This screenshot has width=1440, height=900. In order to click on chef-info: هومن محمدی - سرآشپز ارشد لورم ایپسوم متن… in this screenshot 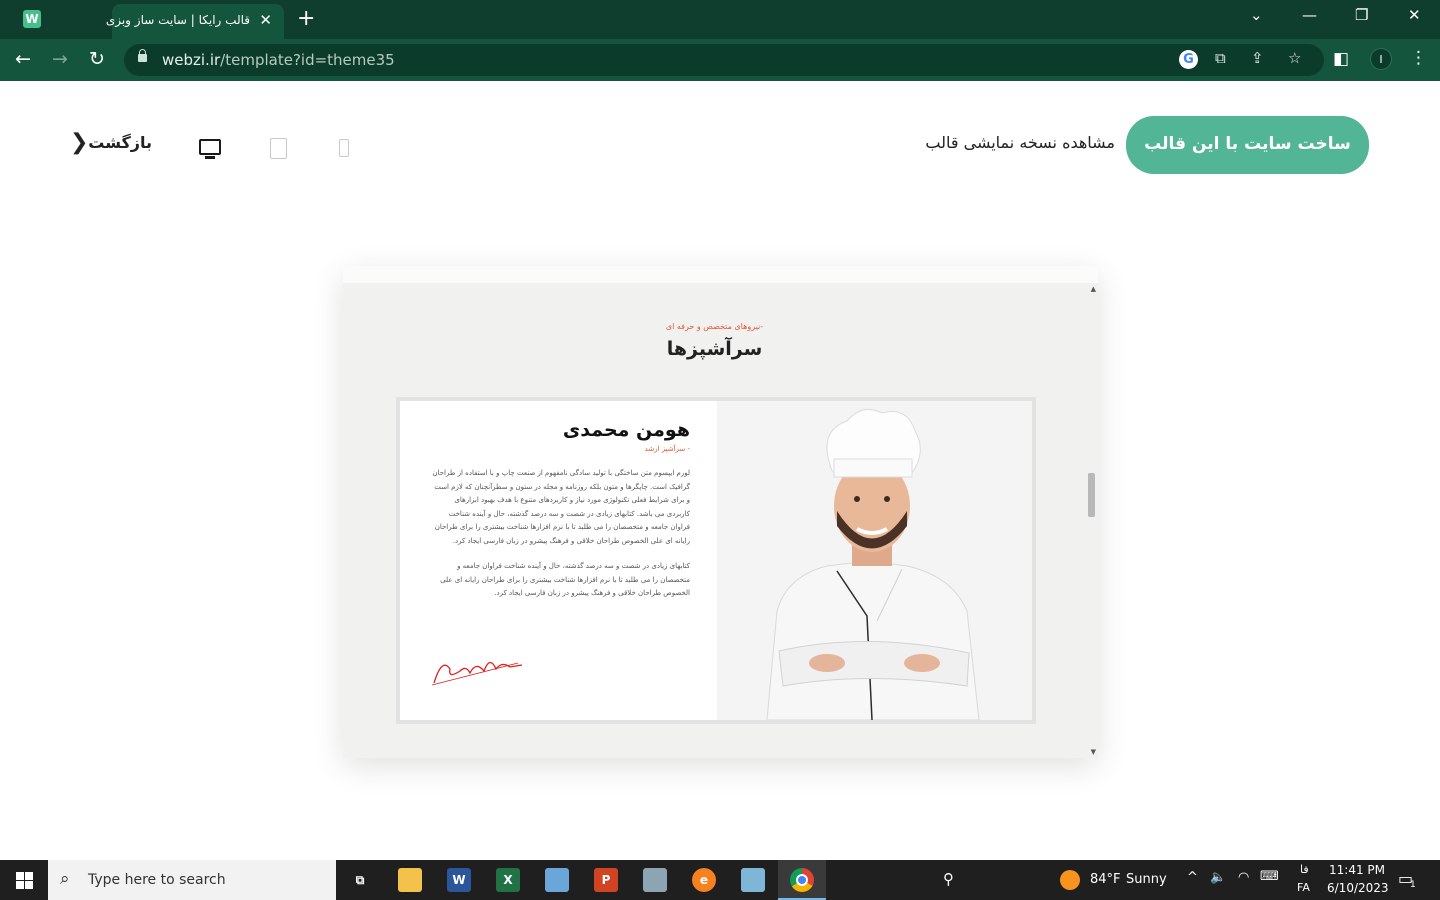, I will do `click(560, 510)`.